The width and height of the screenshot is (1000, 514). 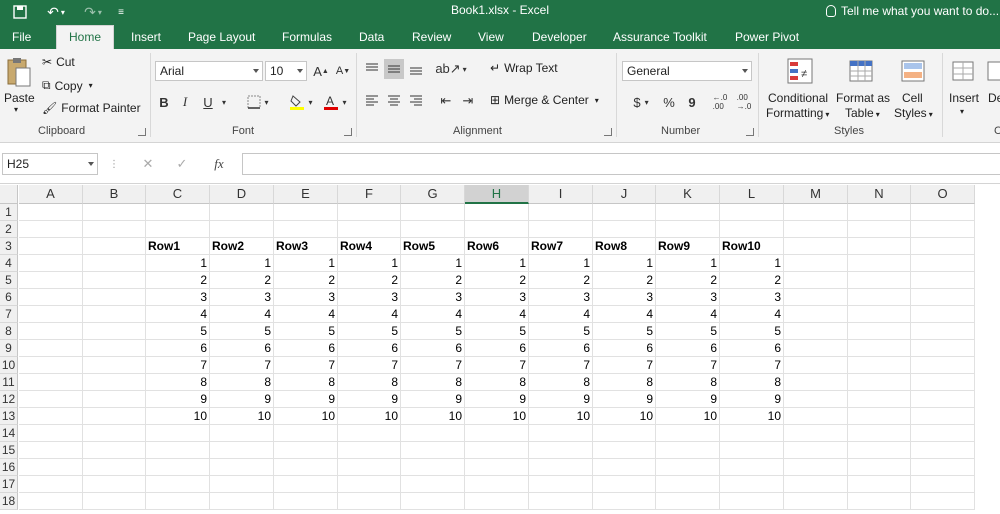 What do you see at coordinates (433, 297) in the screenshot?
I see `cell-g6: 3` at bounding box center [433, 297].